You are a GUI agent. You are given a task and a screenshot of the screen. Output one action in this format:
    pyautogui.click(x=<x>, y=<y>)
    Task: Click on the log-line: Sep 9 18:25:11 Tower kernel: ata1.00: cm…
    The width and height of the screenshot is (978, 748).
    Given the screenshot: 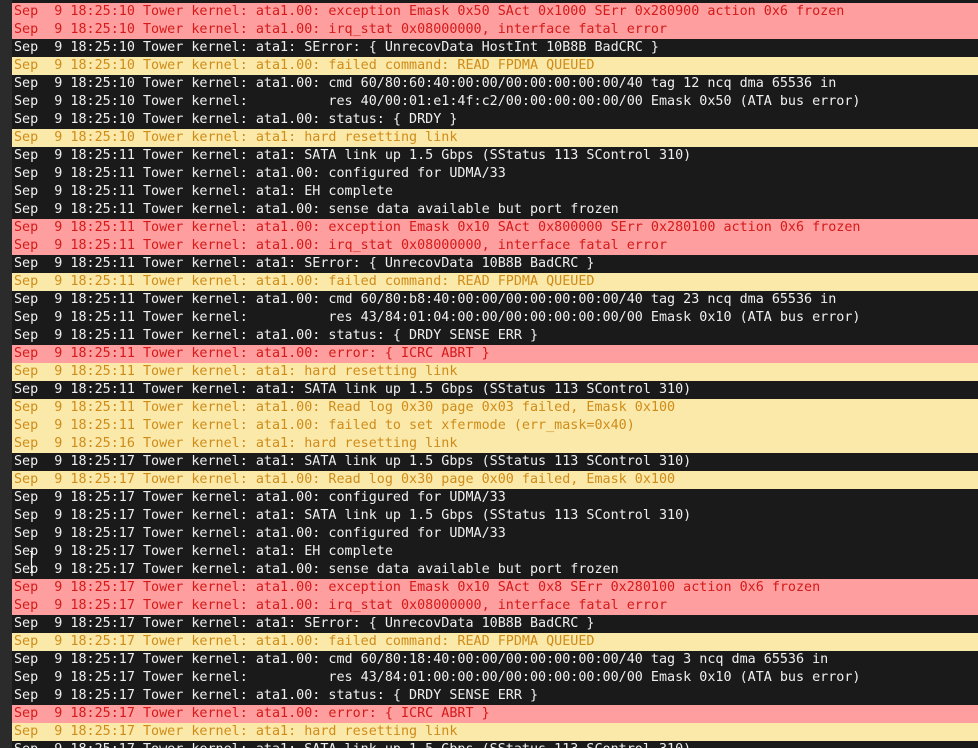 What is the action you would take?
    pyautogui.click(x=495, y=300)
    